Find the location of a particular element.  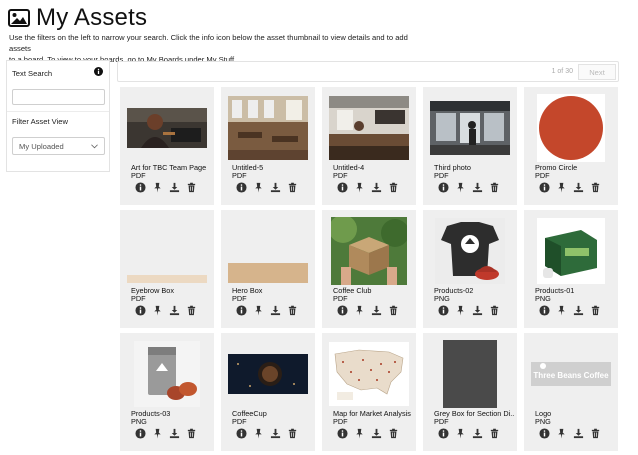

asset-card: Art for TBC Team Page PDF is located at coordinates (167, 146).